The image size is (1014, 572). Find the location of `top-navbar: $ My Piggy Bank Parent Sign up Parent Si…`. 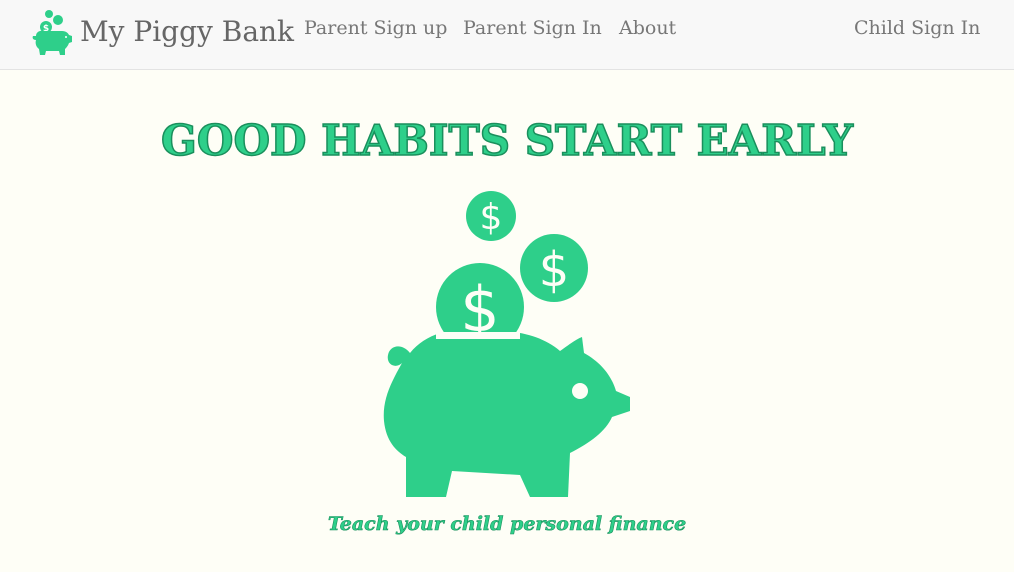

top-navbar: $ My Piggy Bank Parent Sign up Parent Si… is located at coordinates (507, 35).